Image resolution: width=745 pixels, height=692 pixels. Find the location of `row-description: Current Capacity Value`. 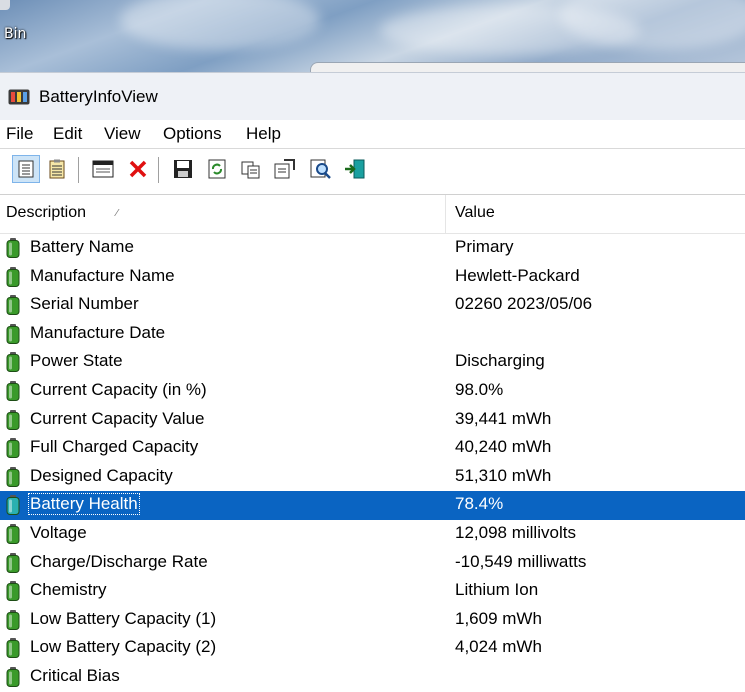

row-description: Current Capacity Value is located at coordinates (117, 418).